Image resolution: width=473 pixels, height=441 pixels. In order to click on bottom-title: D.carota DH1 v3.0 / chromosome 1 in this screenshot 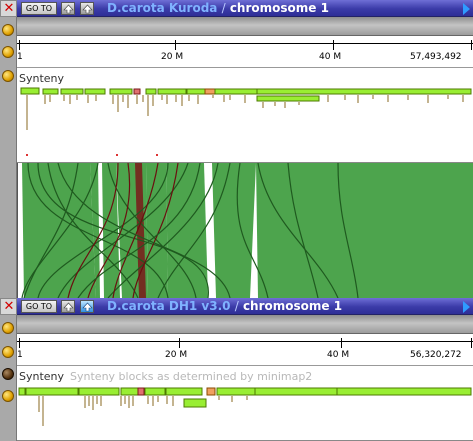, I will do `click(224, 306)`.